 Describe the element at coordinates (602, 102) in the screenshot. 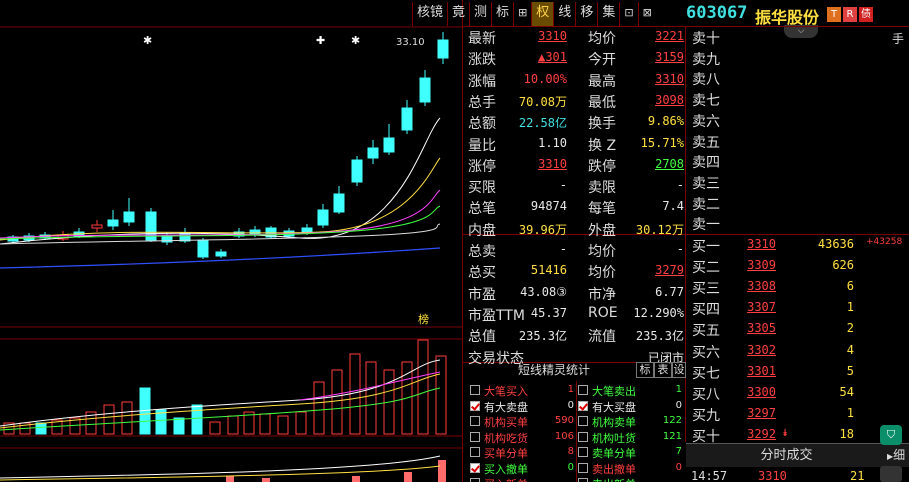

I see `quote-label-2: 最低` at that location.